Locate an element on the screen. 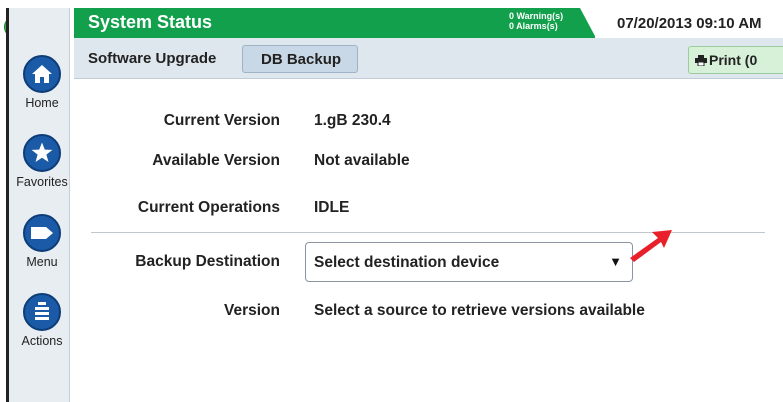 The image size is (783, 402). warning-count: 0 Warning(s) is located at coordinates (536, 16).